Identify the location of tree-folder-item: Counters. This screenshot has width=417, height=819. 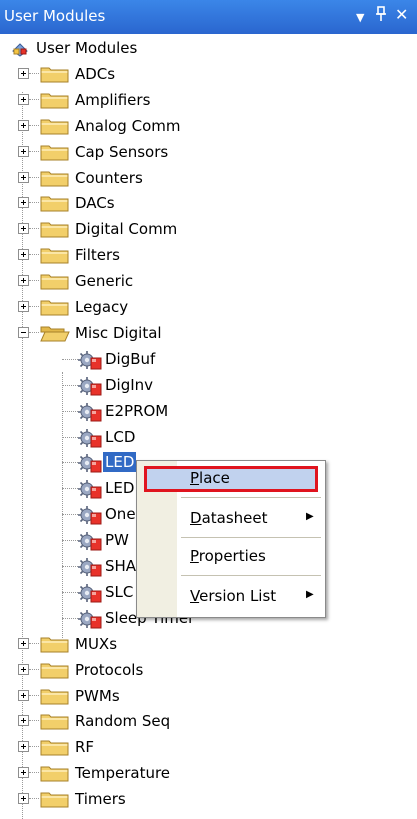
(208, 178).